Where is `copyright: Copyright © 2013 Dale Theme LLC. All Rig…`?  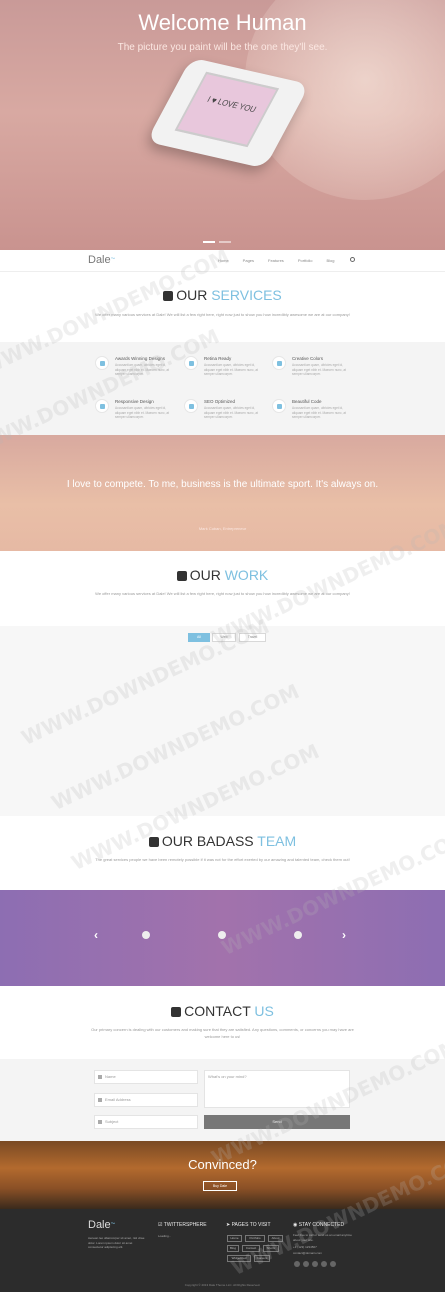
copyright: Copyright © 2013 Dale Theme LLC. All Rig… is located at coordinates (222, 1285).